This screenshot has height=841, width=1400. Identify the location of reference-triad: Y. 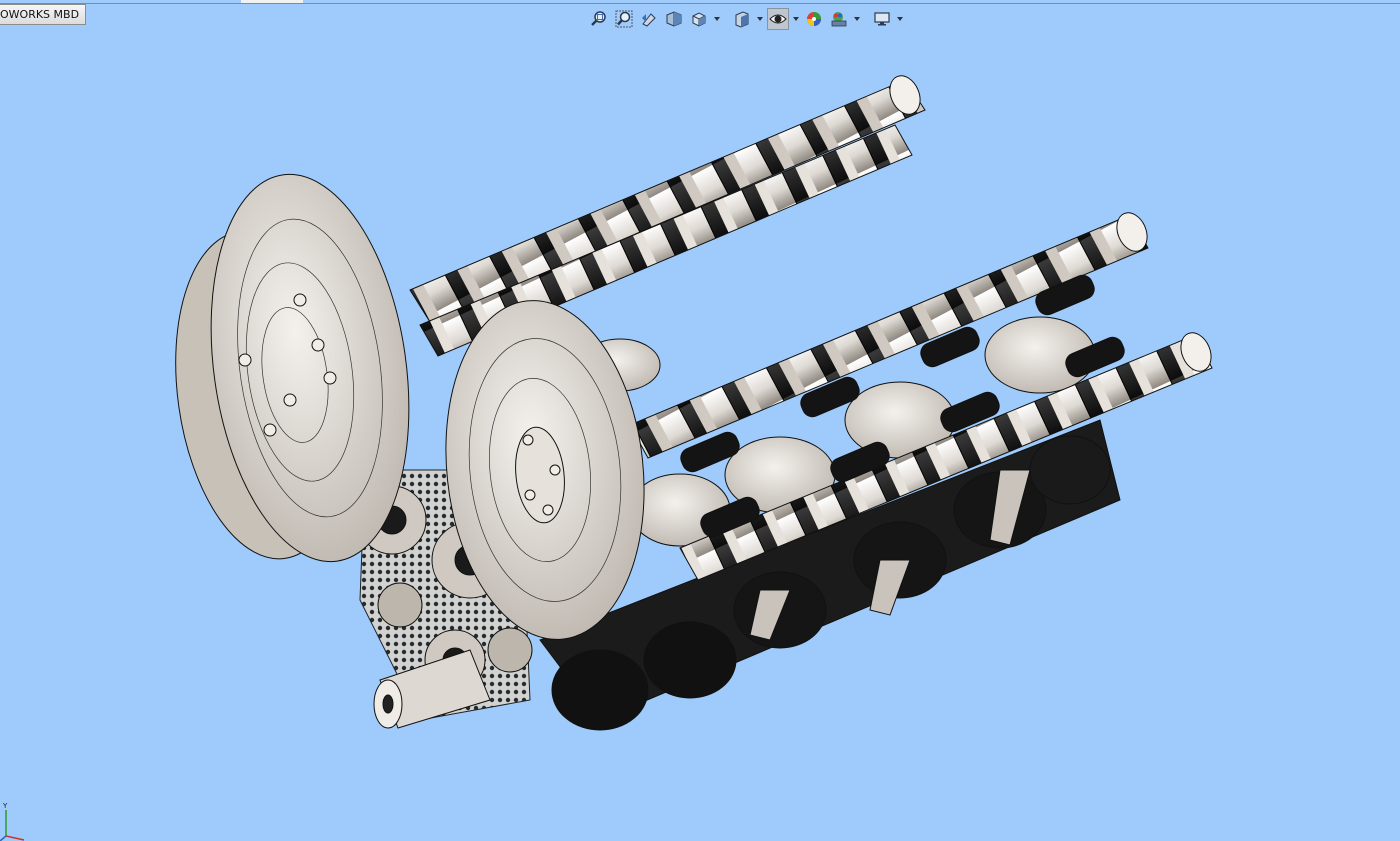
(12, 821).